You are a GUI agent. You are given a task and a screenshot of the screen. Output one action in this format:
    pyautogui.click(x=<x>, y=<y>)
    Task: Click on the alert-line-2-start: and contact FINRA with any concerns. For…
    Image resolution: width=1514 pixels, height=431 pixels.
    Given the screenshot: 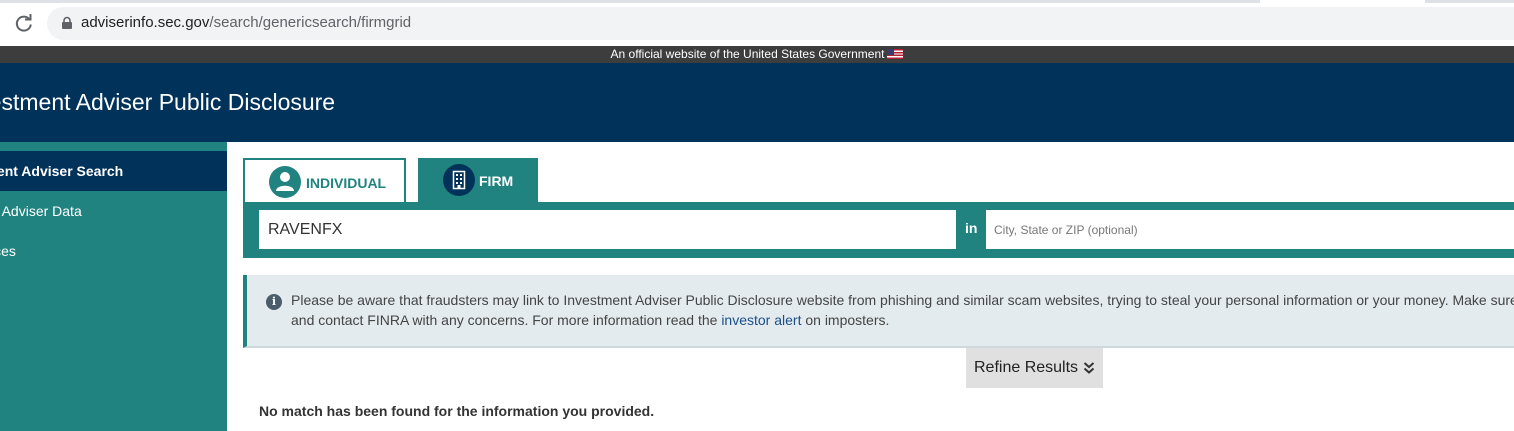 What is the action you would take?
    pyautogui.click(x=506, y=320)
    